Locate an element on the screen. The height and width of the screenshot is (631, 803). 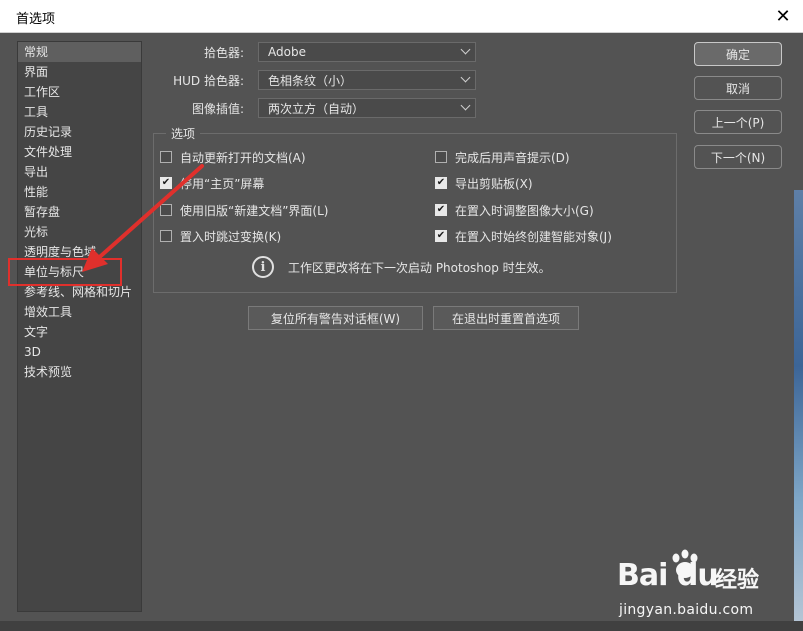
close-button: ✕ is located at coordinates (783, 16).